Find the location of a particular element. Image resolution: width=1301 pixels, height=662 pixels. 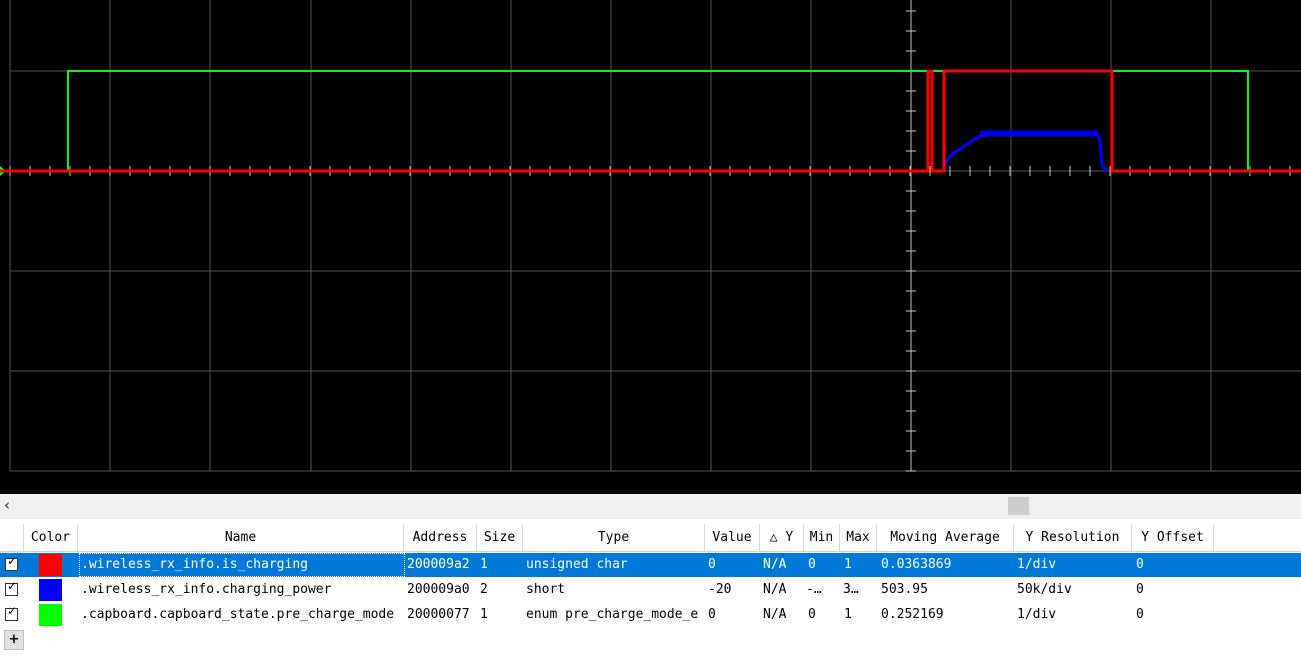

cell-address: 200009a2 is located at coordinates (438, 564).